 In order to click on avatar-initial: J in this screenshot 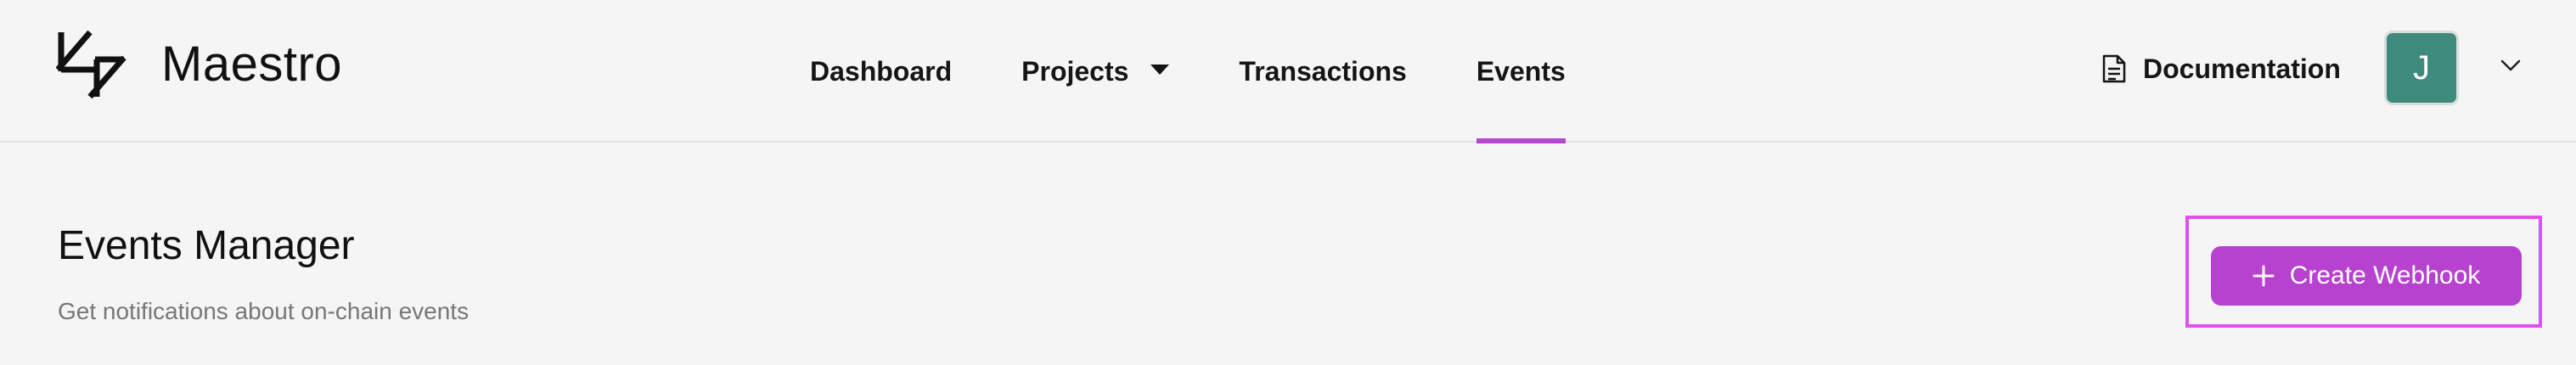, I will do `click(2421, 67)`.